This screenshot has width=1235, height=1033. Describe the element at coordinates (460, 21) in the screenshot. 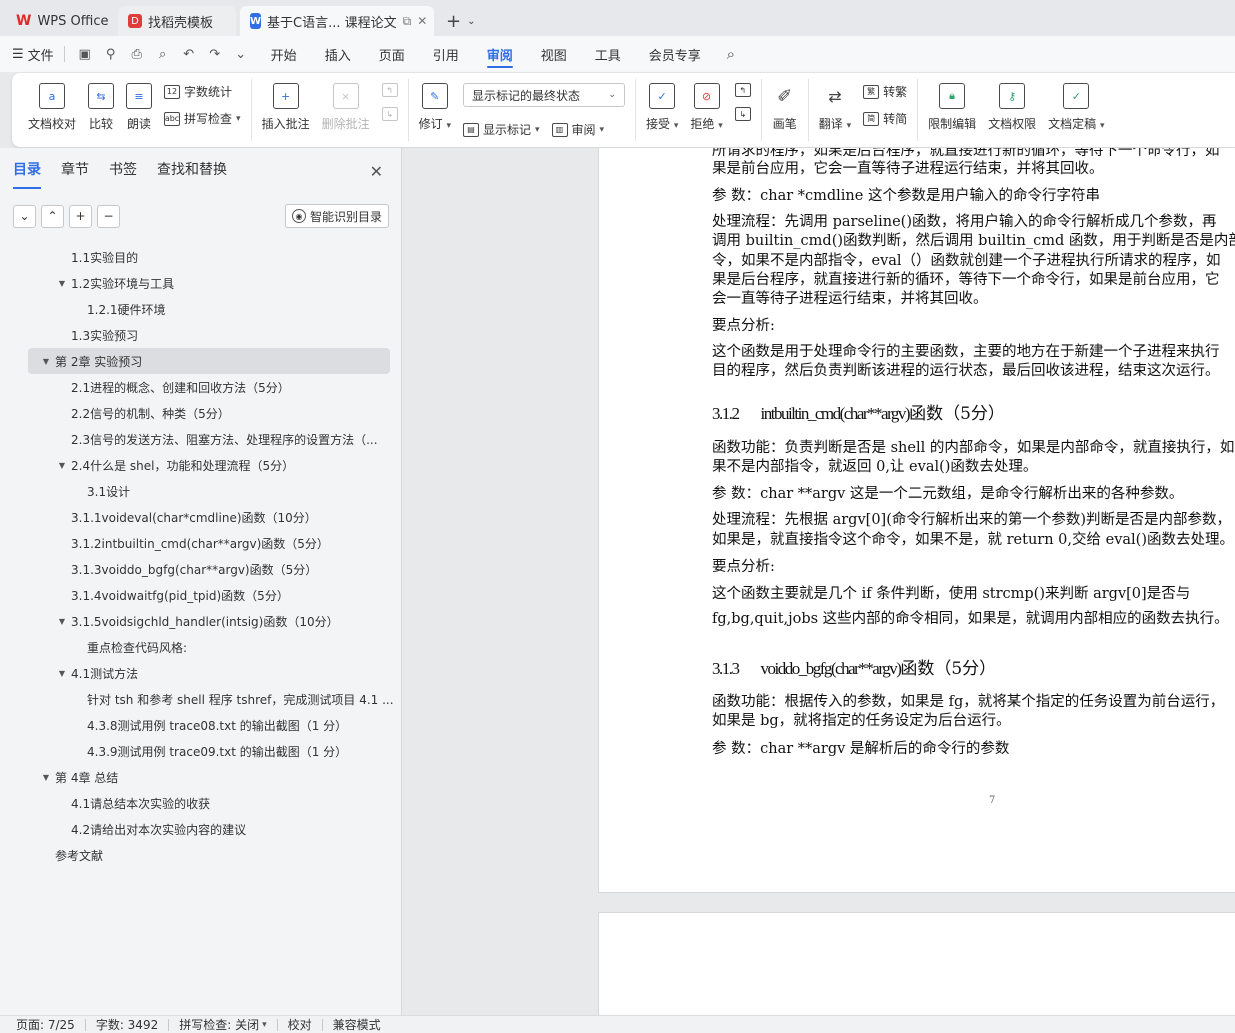

I see `new-tab-button: + ⌄` at that location.